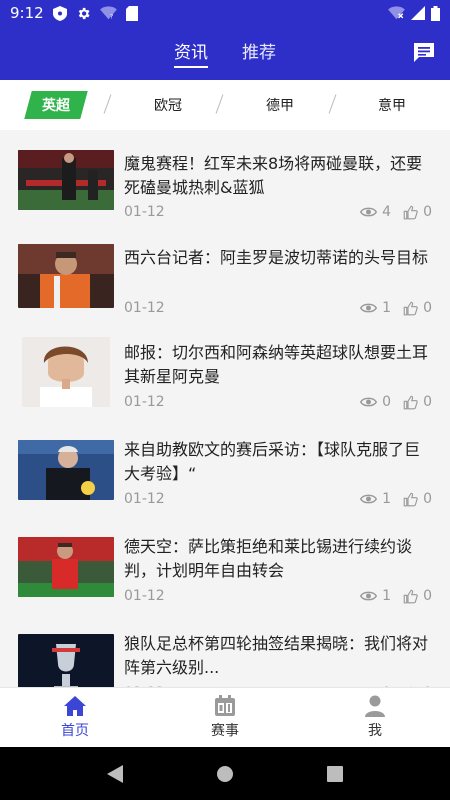 Image resolution: width=450 pixels, height=800 pixels. I want to click on news-title: 德天空：萨比策拒绝和莱比锡进行续约谈判，计划明年自由转会, so click(268, 558).